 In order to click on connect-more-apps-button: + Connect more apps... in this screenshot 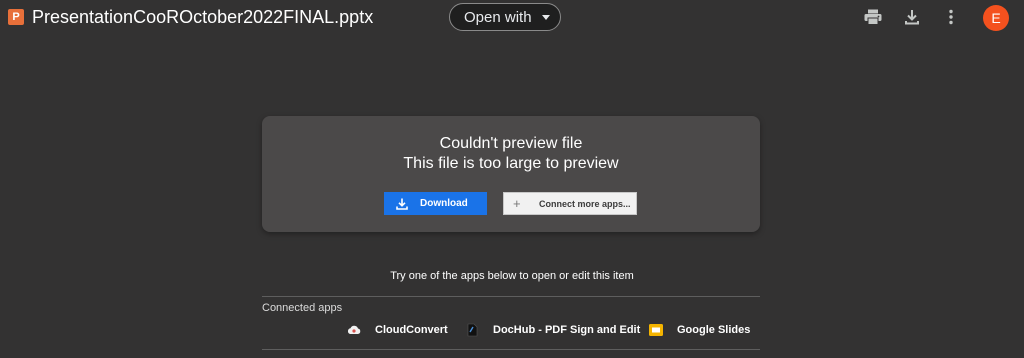, I will do `click(570, 203)`.